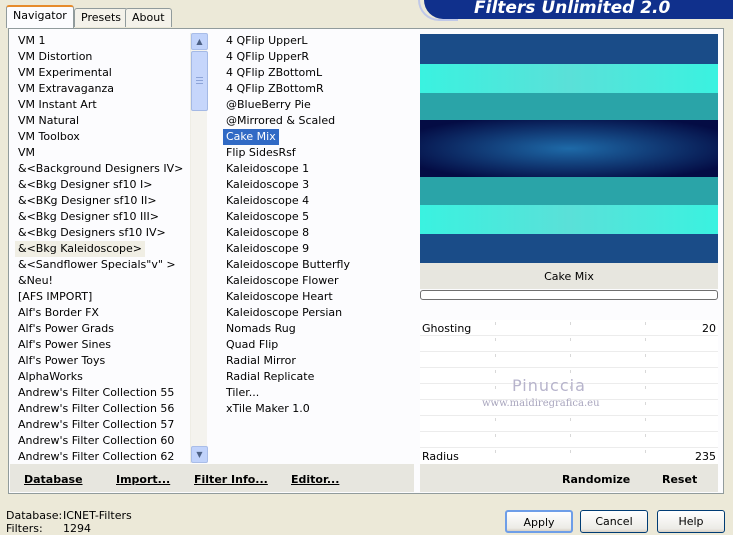 The height and width of the screenshot is (535, 733). Describe the element at coordinates (102, 73) in the screenshot. I see `category-item-row: VM Experimental` at that location.